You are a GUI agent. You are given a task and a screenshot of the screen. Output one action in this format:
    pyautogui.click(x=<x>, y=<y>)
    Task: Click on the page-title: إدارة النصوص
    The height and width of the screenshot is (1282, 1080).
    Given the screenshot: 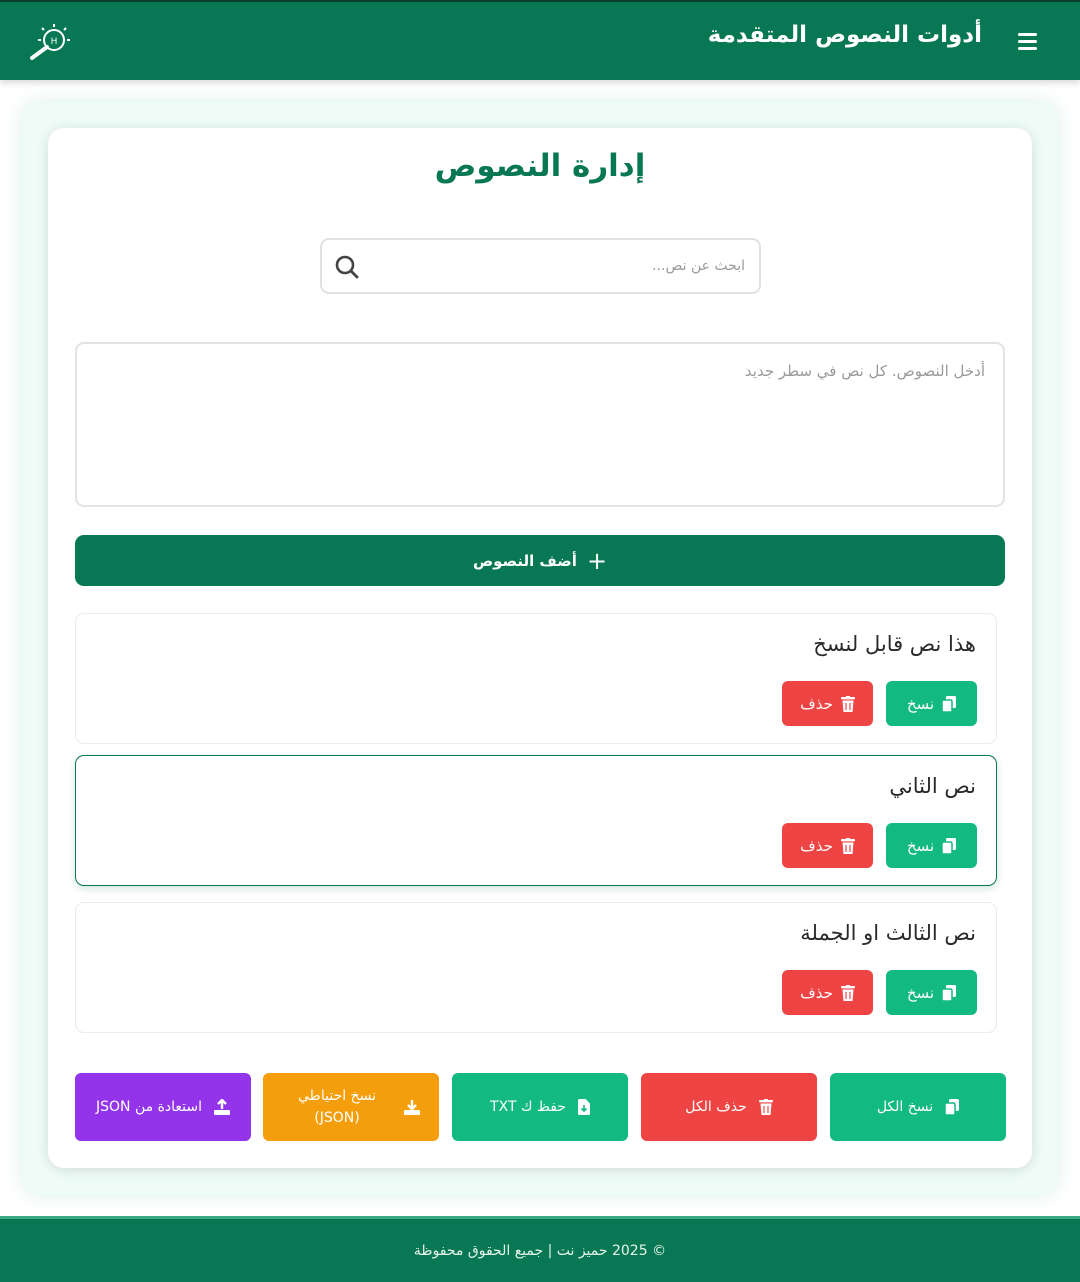 What is the action you would take?
    pyautogui.click(x=540, y=166)
    